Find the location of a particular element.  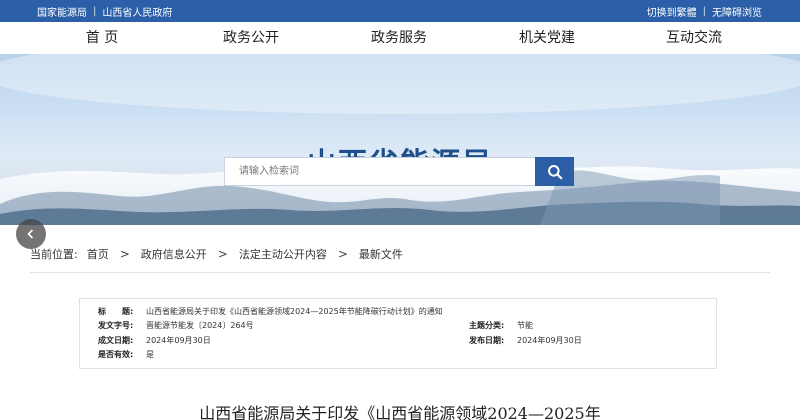

breadcrumb-label: 当前位置: is located at coordinates (54, 254).